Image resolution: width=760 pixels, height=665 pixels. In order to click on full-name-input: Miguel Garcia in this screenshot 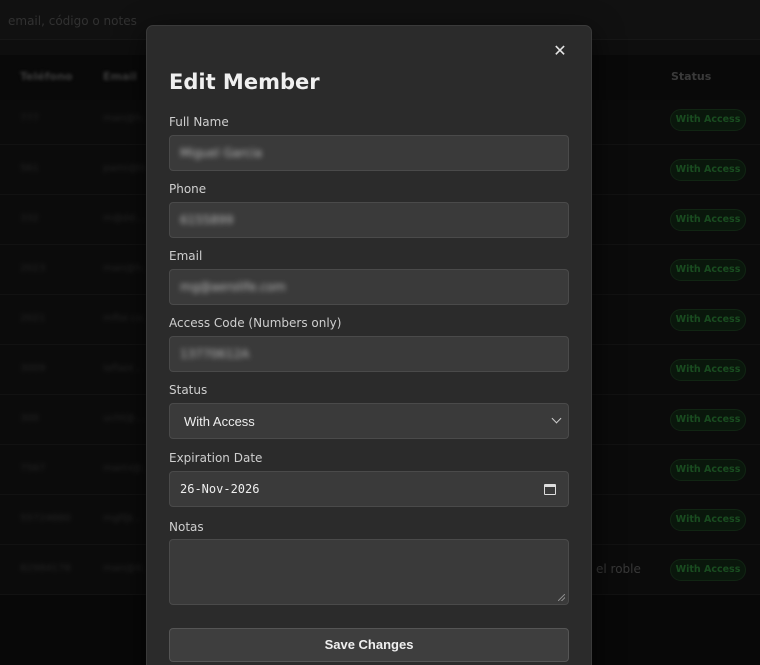, I will do `click(369, 153)`.